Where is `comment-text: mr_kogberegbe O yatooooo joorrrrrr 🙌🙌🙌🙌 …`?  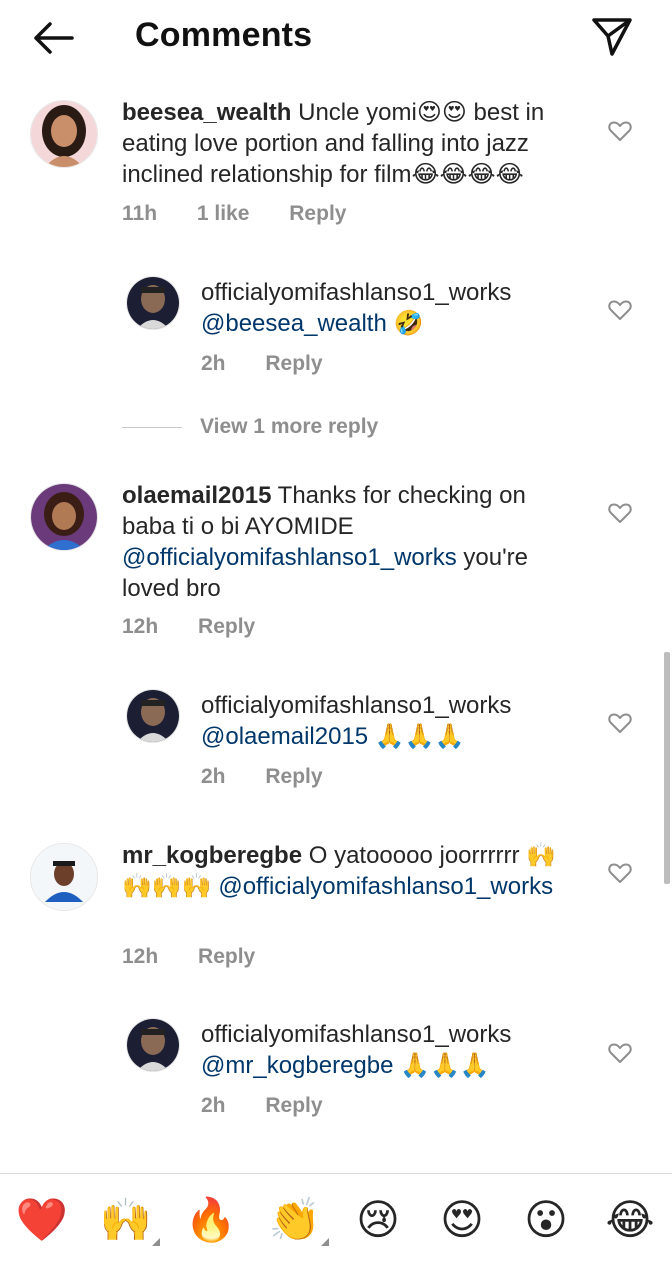
comment-text: mr_kogberegbe O yatooooo joorrrrrr 🙌🙌🙌🙌 … is located at coordinates (347, 871).